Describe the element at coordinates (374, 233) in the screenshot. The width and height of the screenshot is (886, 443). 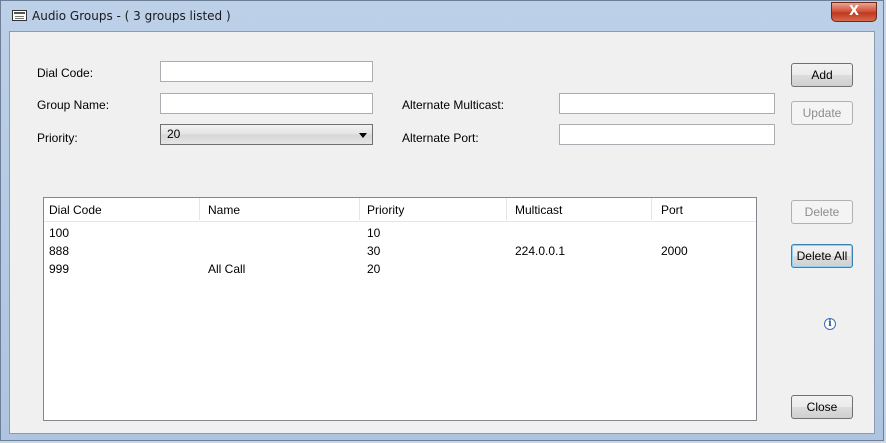
I see `cell-priority: 10` at that location.